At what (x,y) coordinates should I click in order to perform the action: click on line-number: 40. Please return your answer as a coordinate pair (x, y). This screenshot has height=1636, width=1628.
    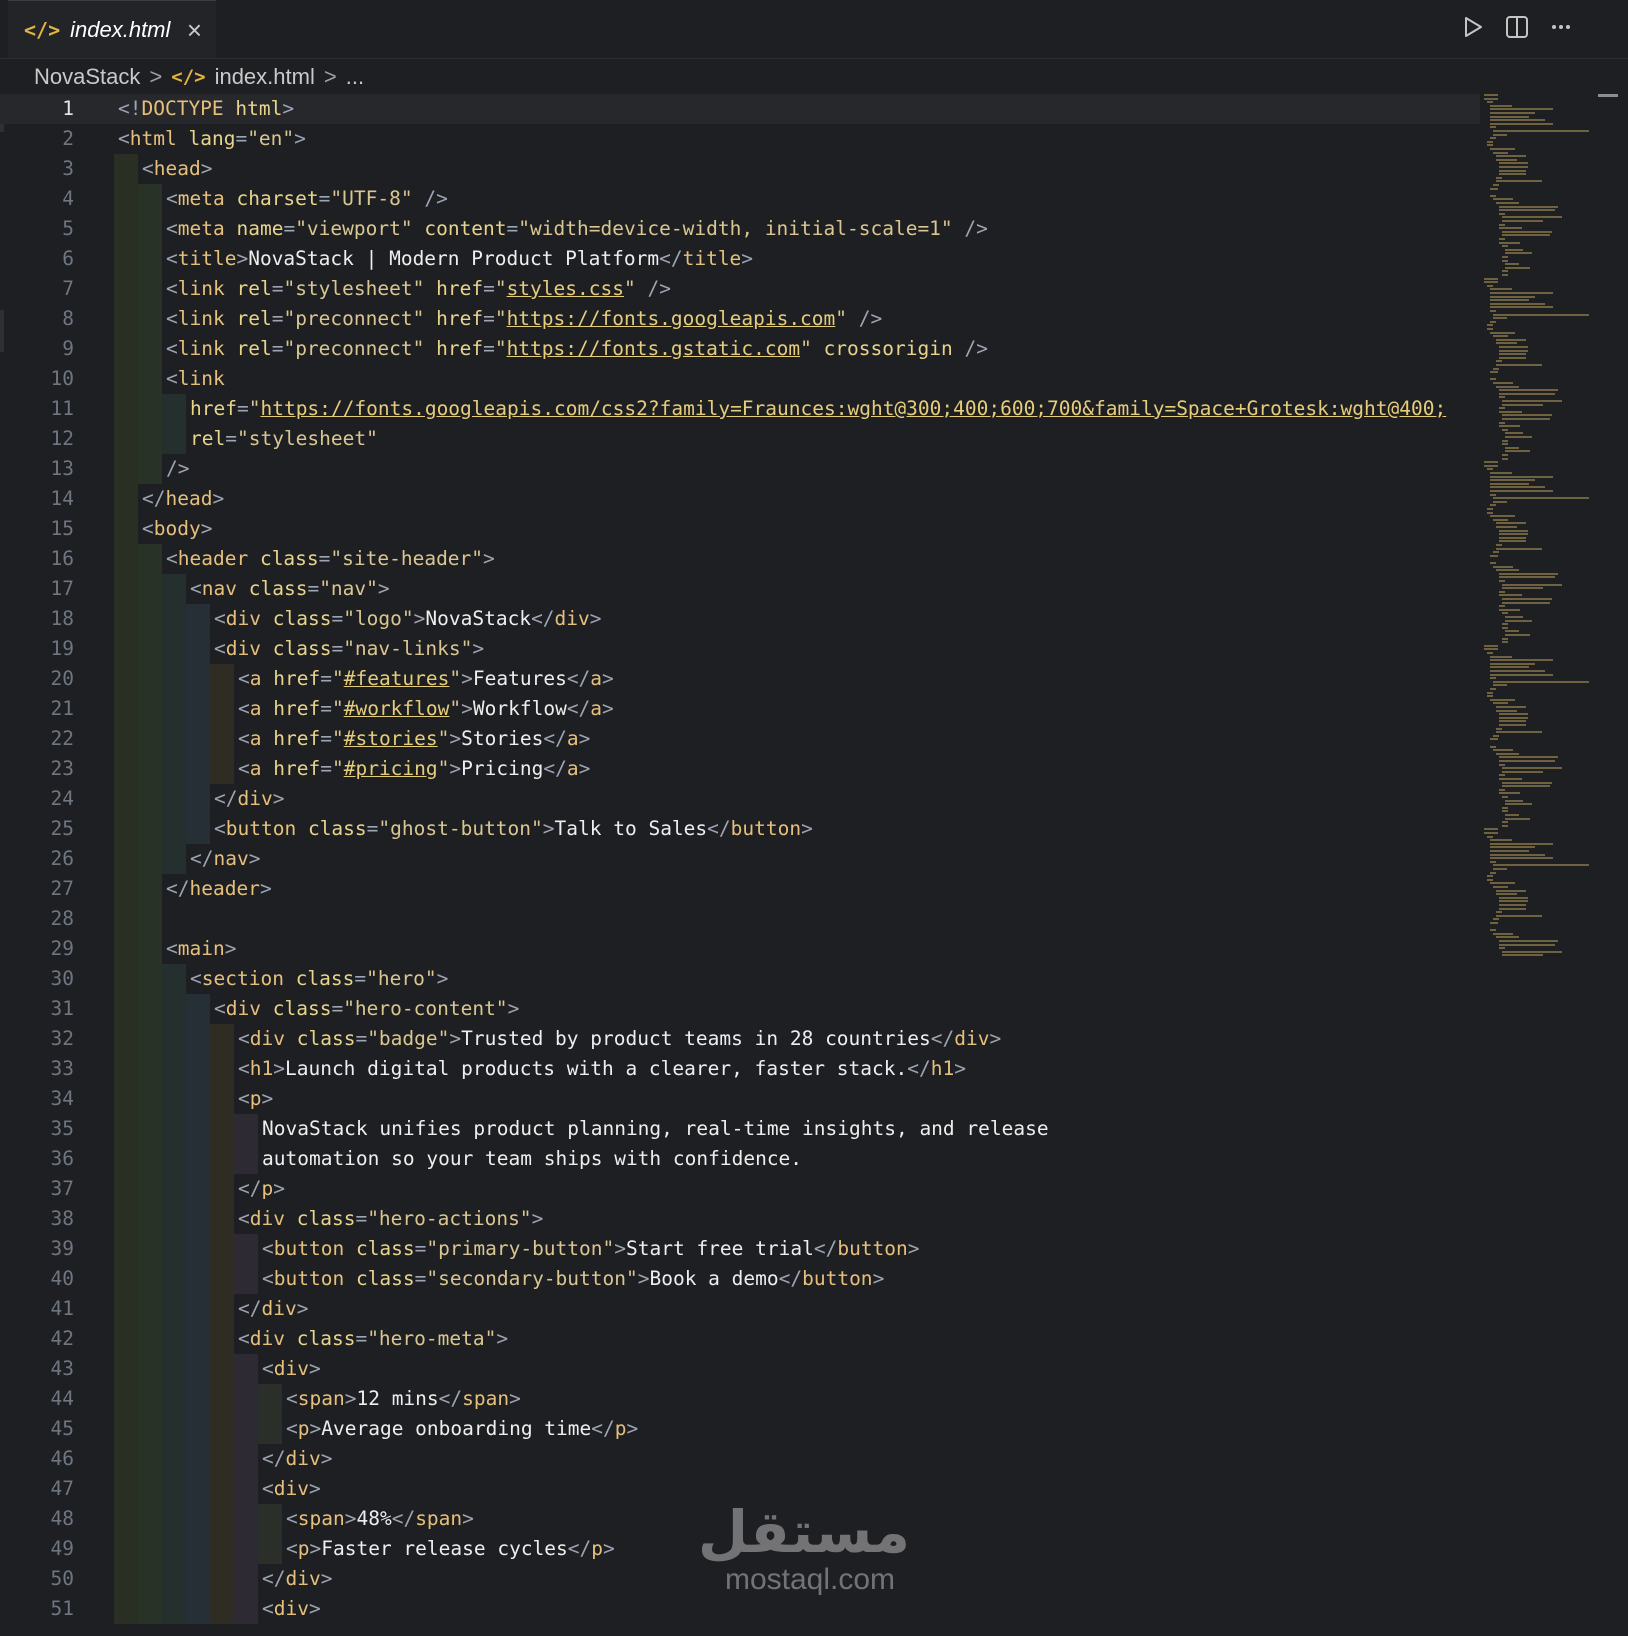
    Looking at the image, I should click on (62, 1278).